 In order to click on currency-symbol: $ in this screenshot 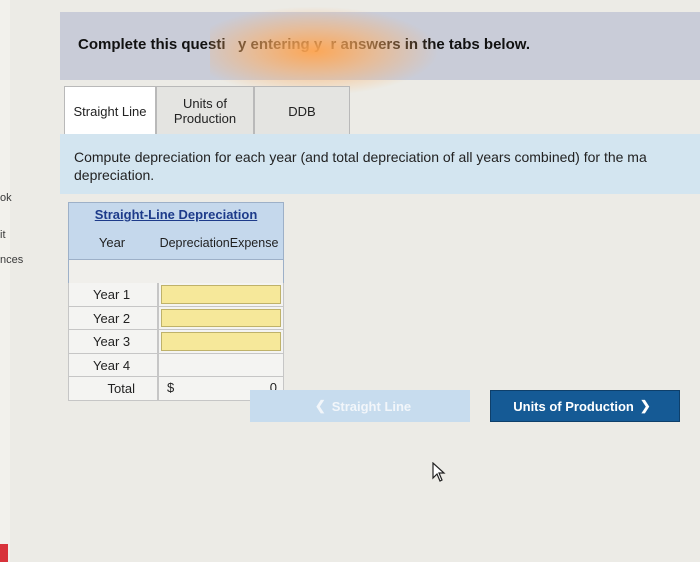, I will do `click(171, 387)`.